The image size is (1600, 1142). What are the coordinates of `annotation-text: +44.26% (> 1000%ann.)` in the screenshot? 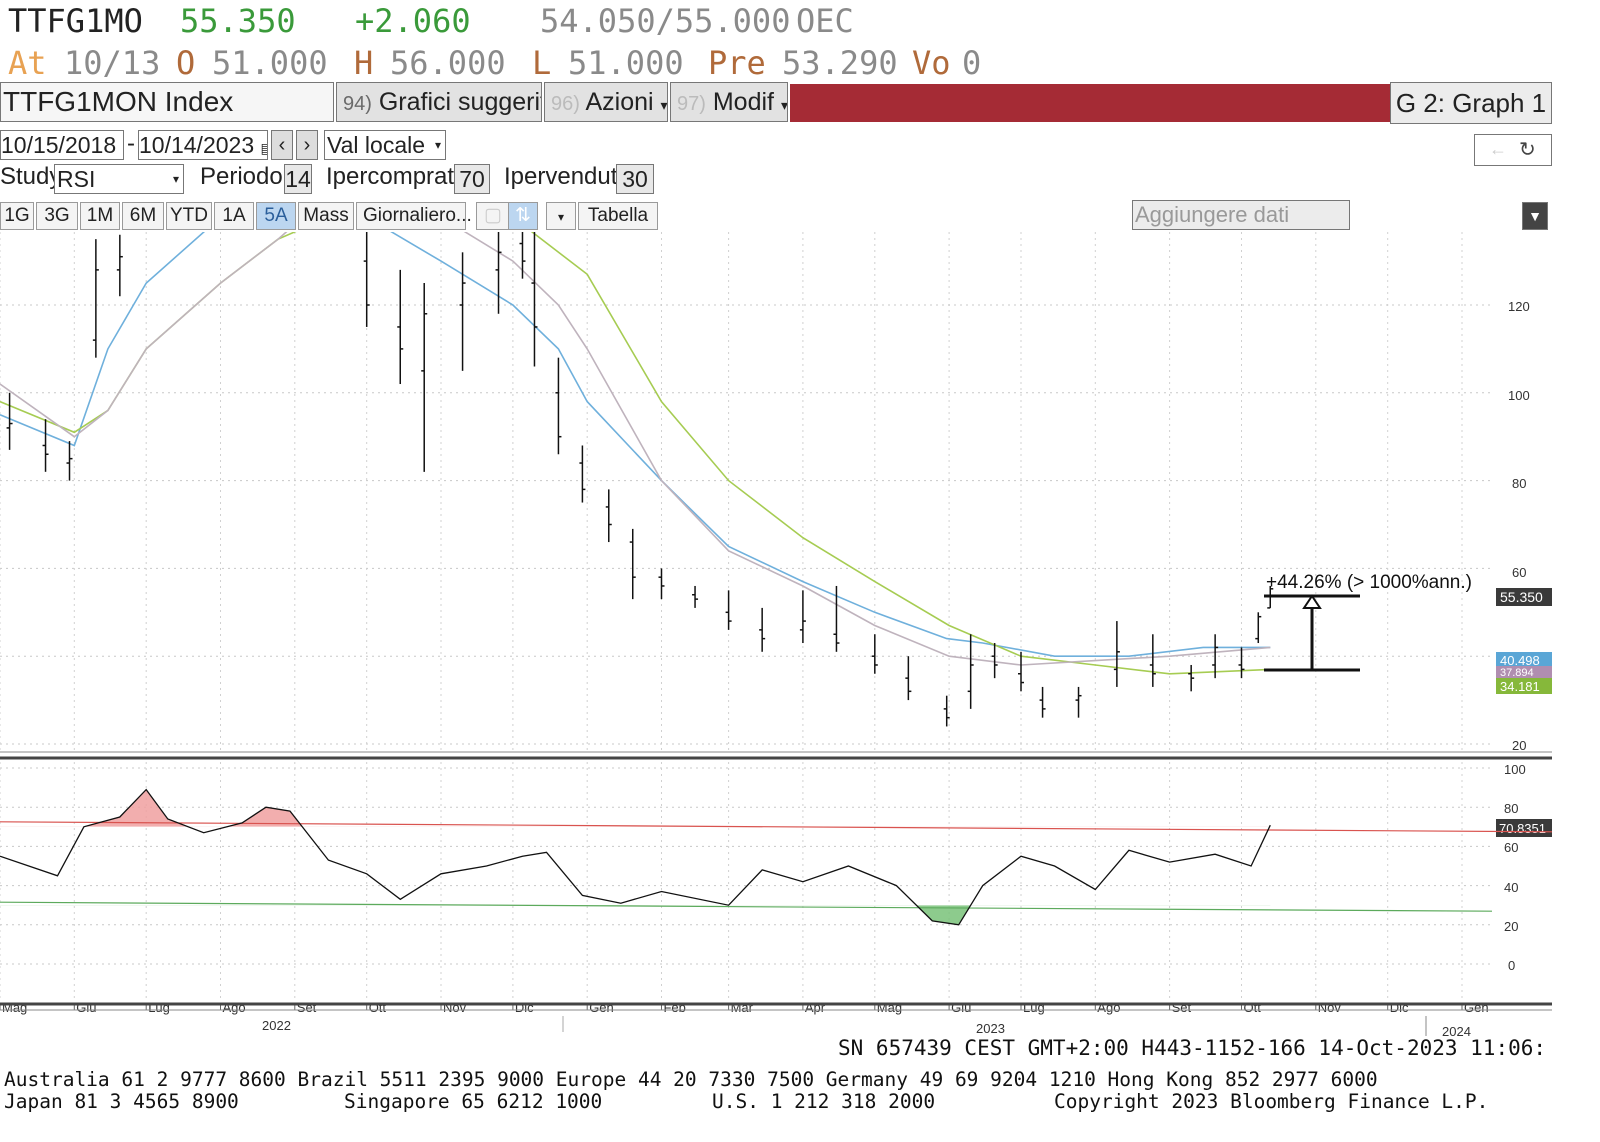 It's located at (1369, 582).